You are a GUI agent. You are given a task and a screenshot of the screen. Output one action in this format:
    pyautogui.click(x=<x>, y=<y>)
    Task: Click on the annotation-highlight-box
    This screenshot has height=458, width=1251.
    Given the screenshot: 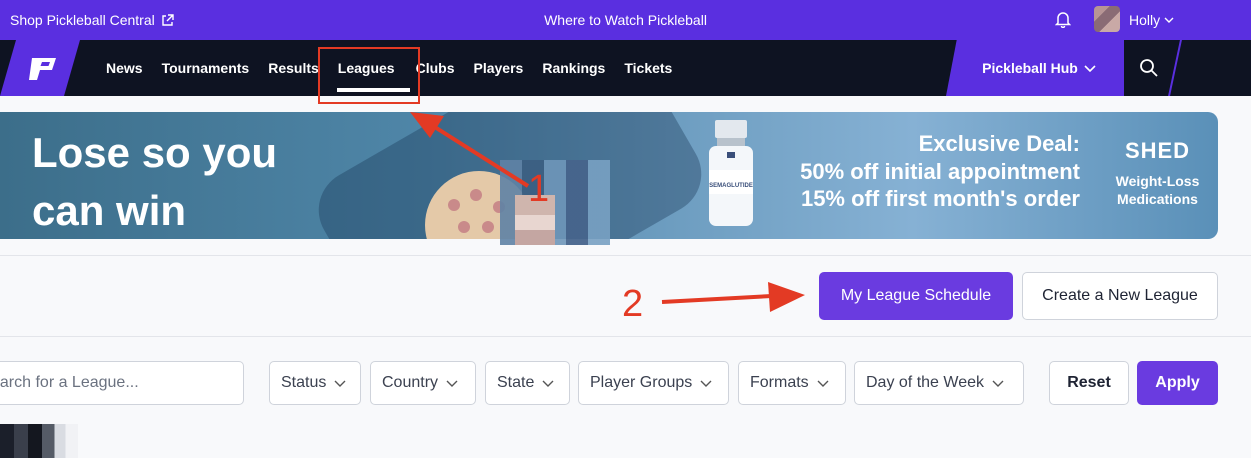 What is the action you would take?
    pyautogui.click(x=369, y=75)
    